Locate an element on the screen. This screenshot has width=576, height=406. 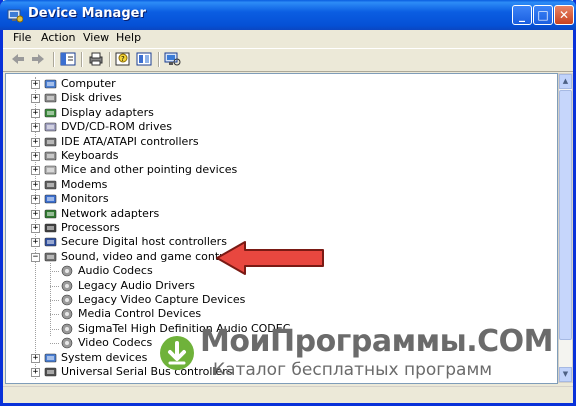
tree-category-label: Monitors is located at coordinates (85, 199).